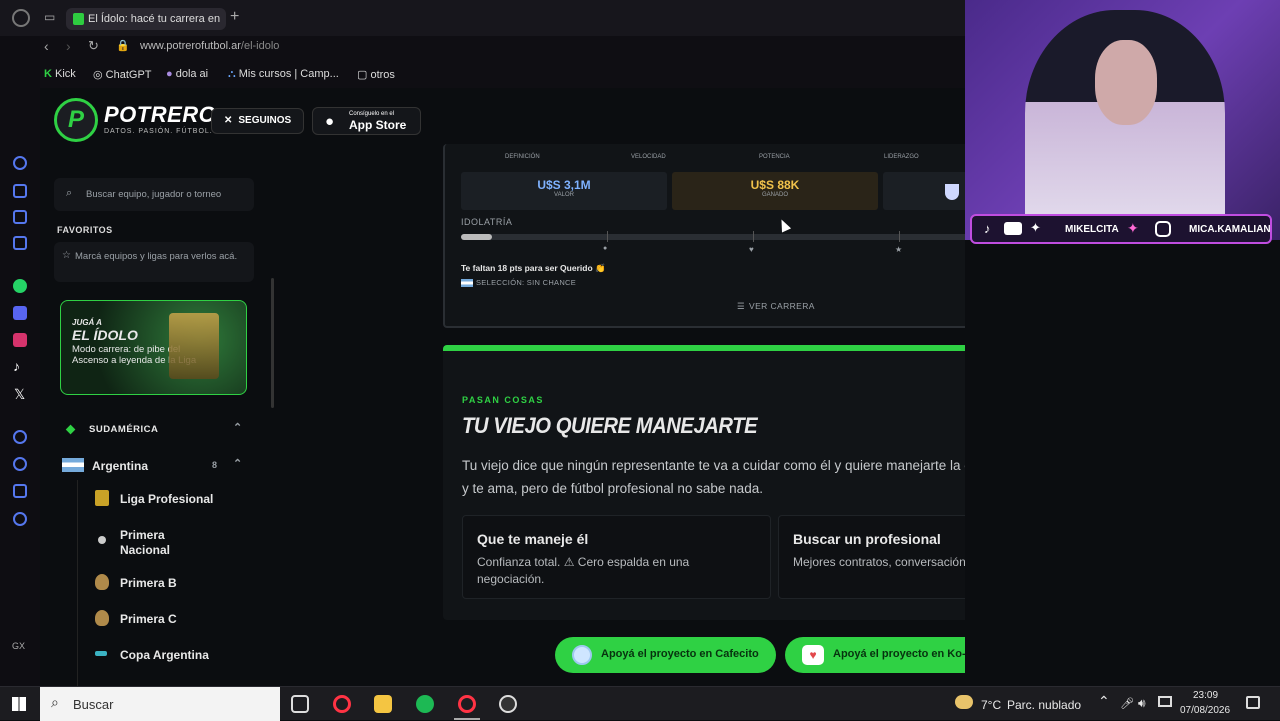 The image size is (1280, 721). Describe the element at coordinates (20, 243) in the screenshot. I see `music-icon` at that location.